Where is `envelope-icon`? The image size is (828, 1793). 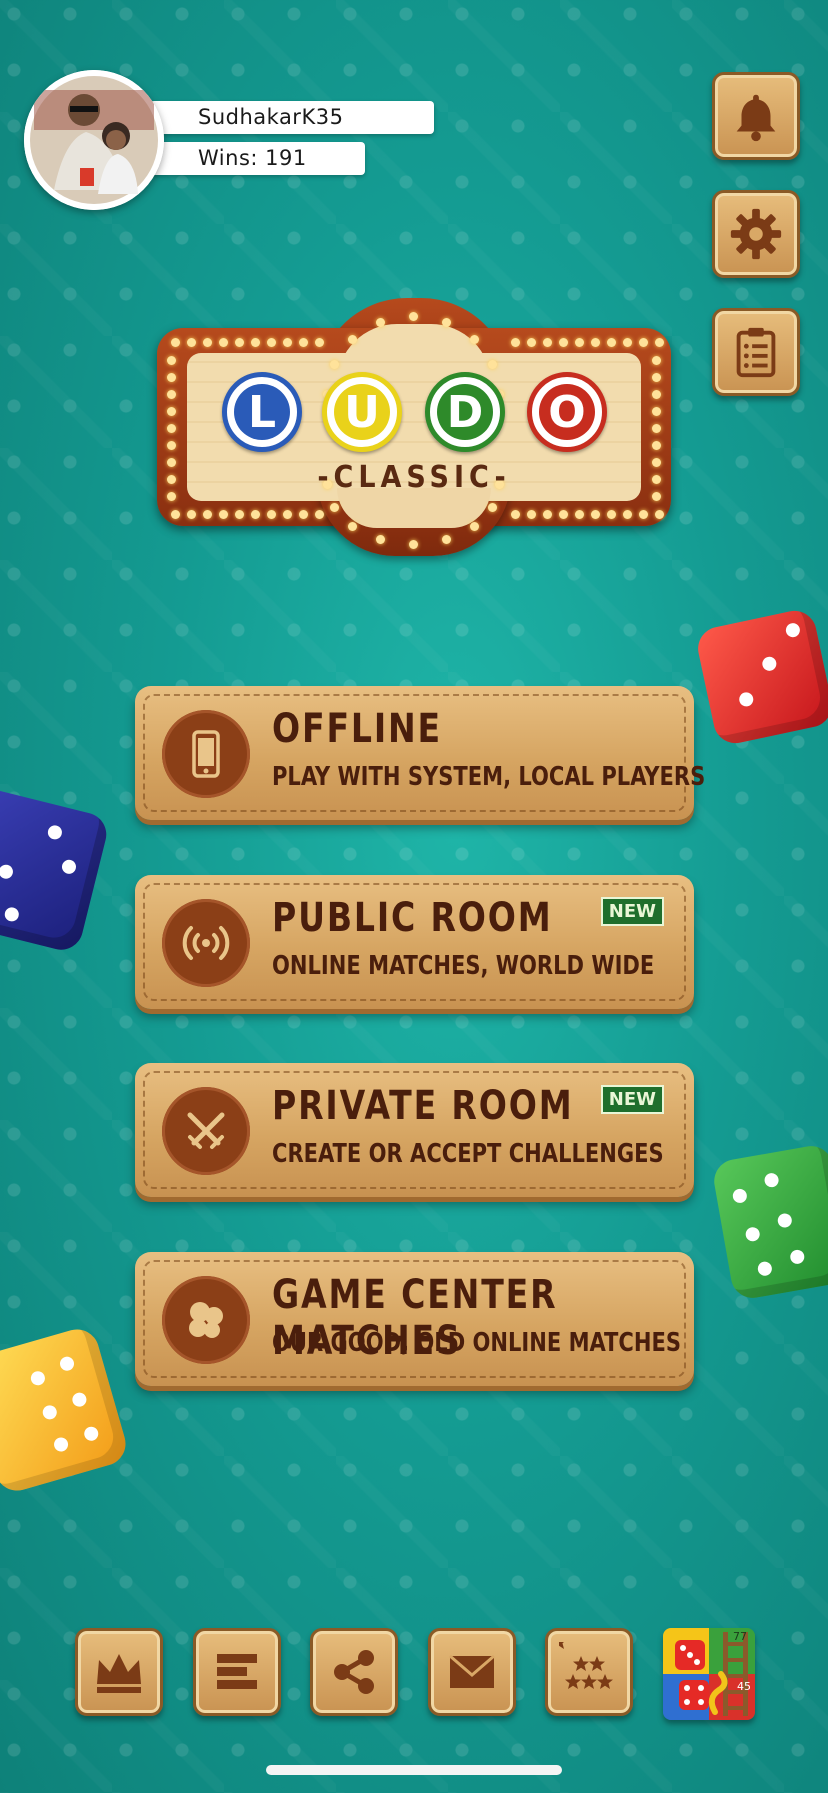
envelope-icon is located at coordinates (472, 1671).